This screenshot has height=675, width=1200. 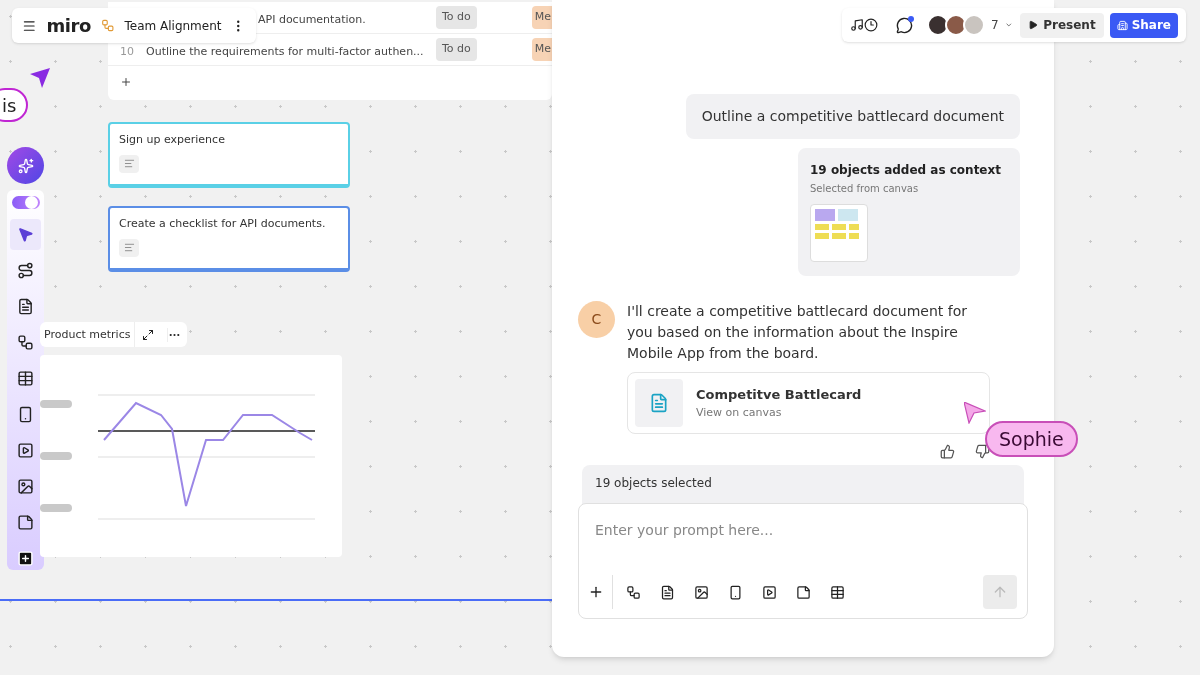 I want to click on connector-icon, so click(x=25, y=270).